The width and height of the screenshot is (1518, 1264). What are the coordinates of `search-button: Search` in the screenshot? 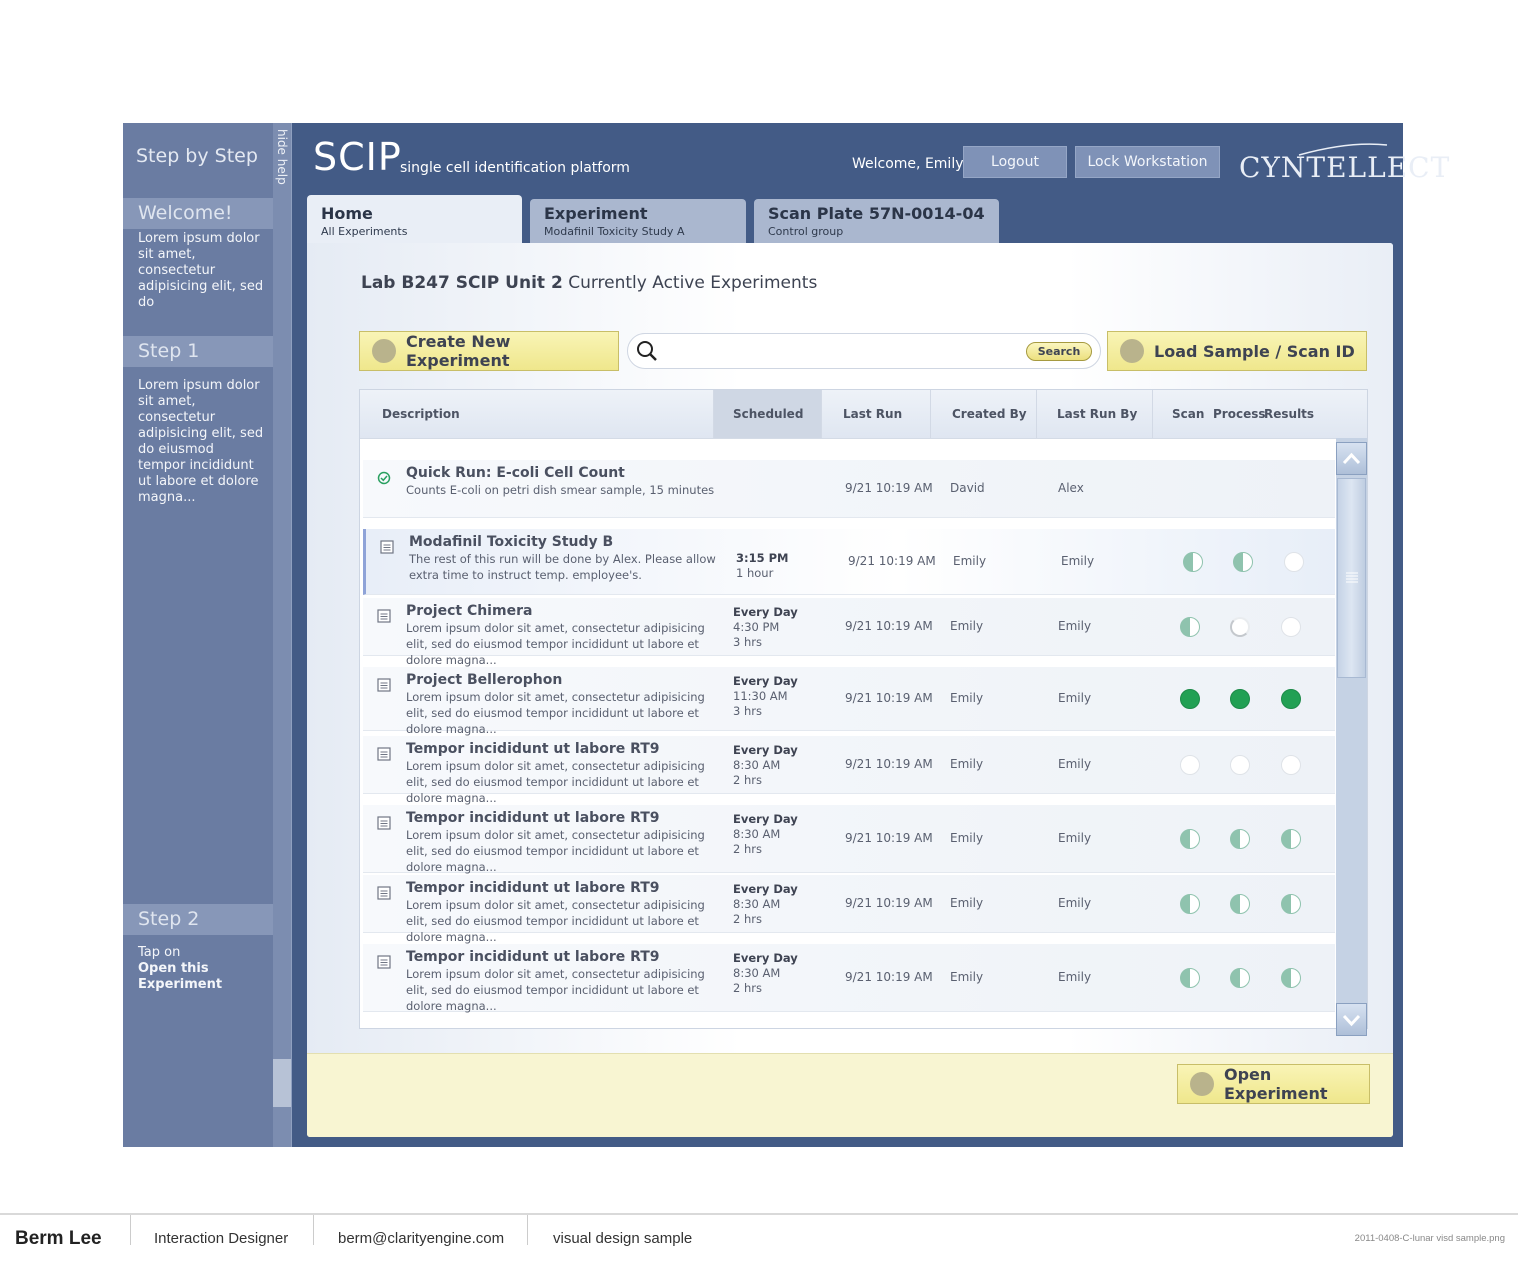 It's located at (1059, 351).